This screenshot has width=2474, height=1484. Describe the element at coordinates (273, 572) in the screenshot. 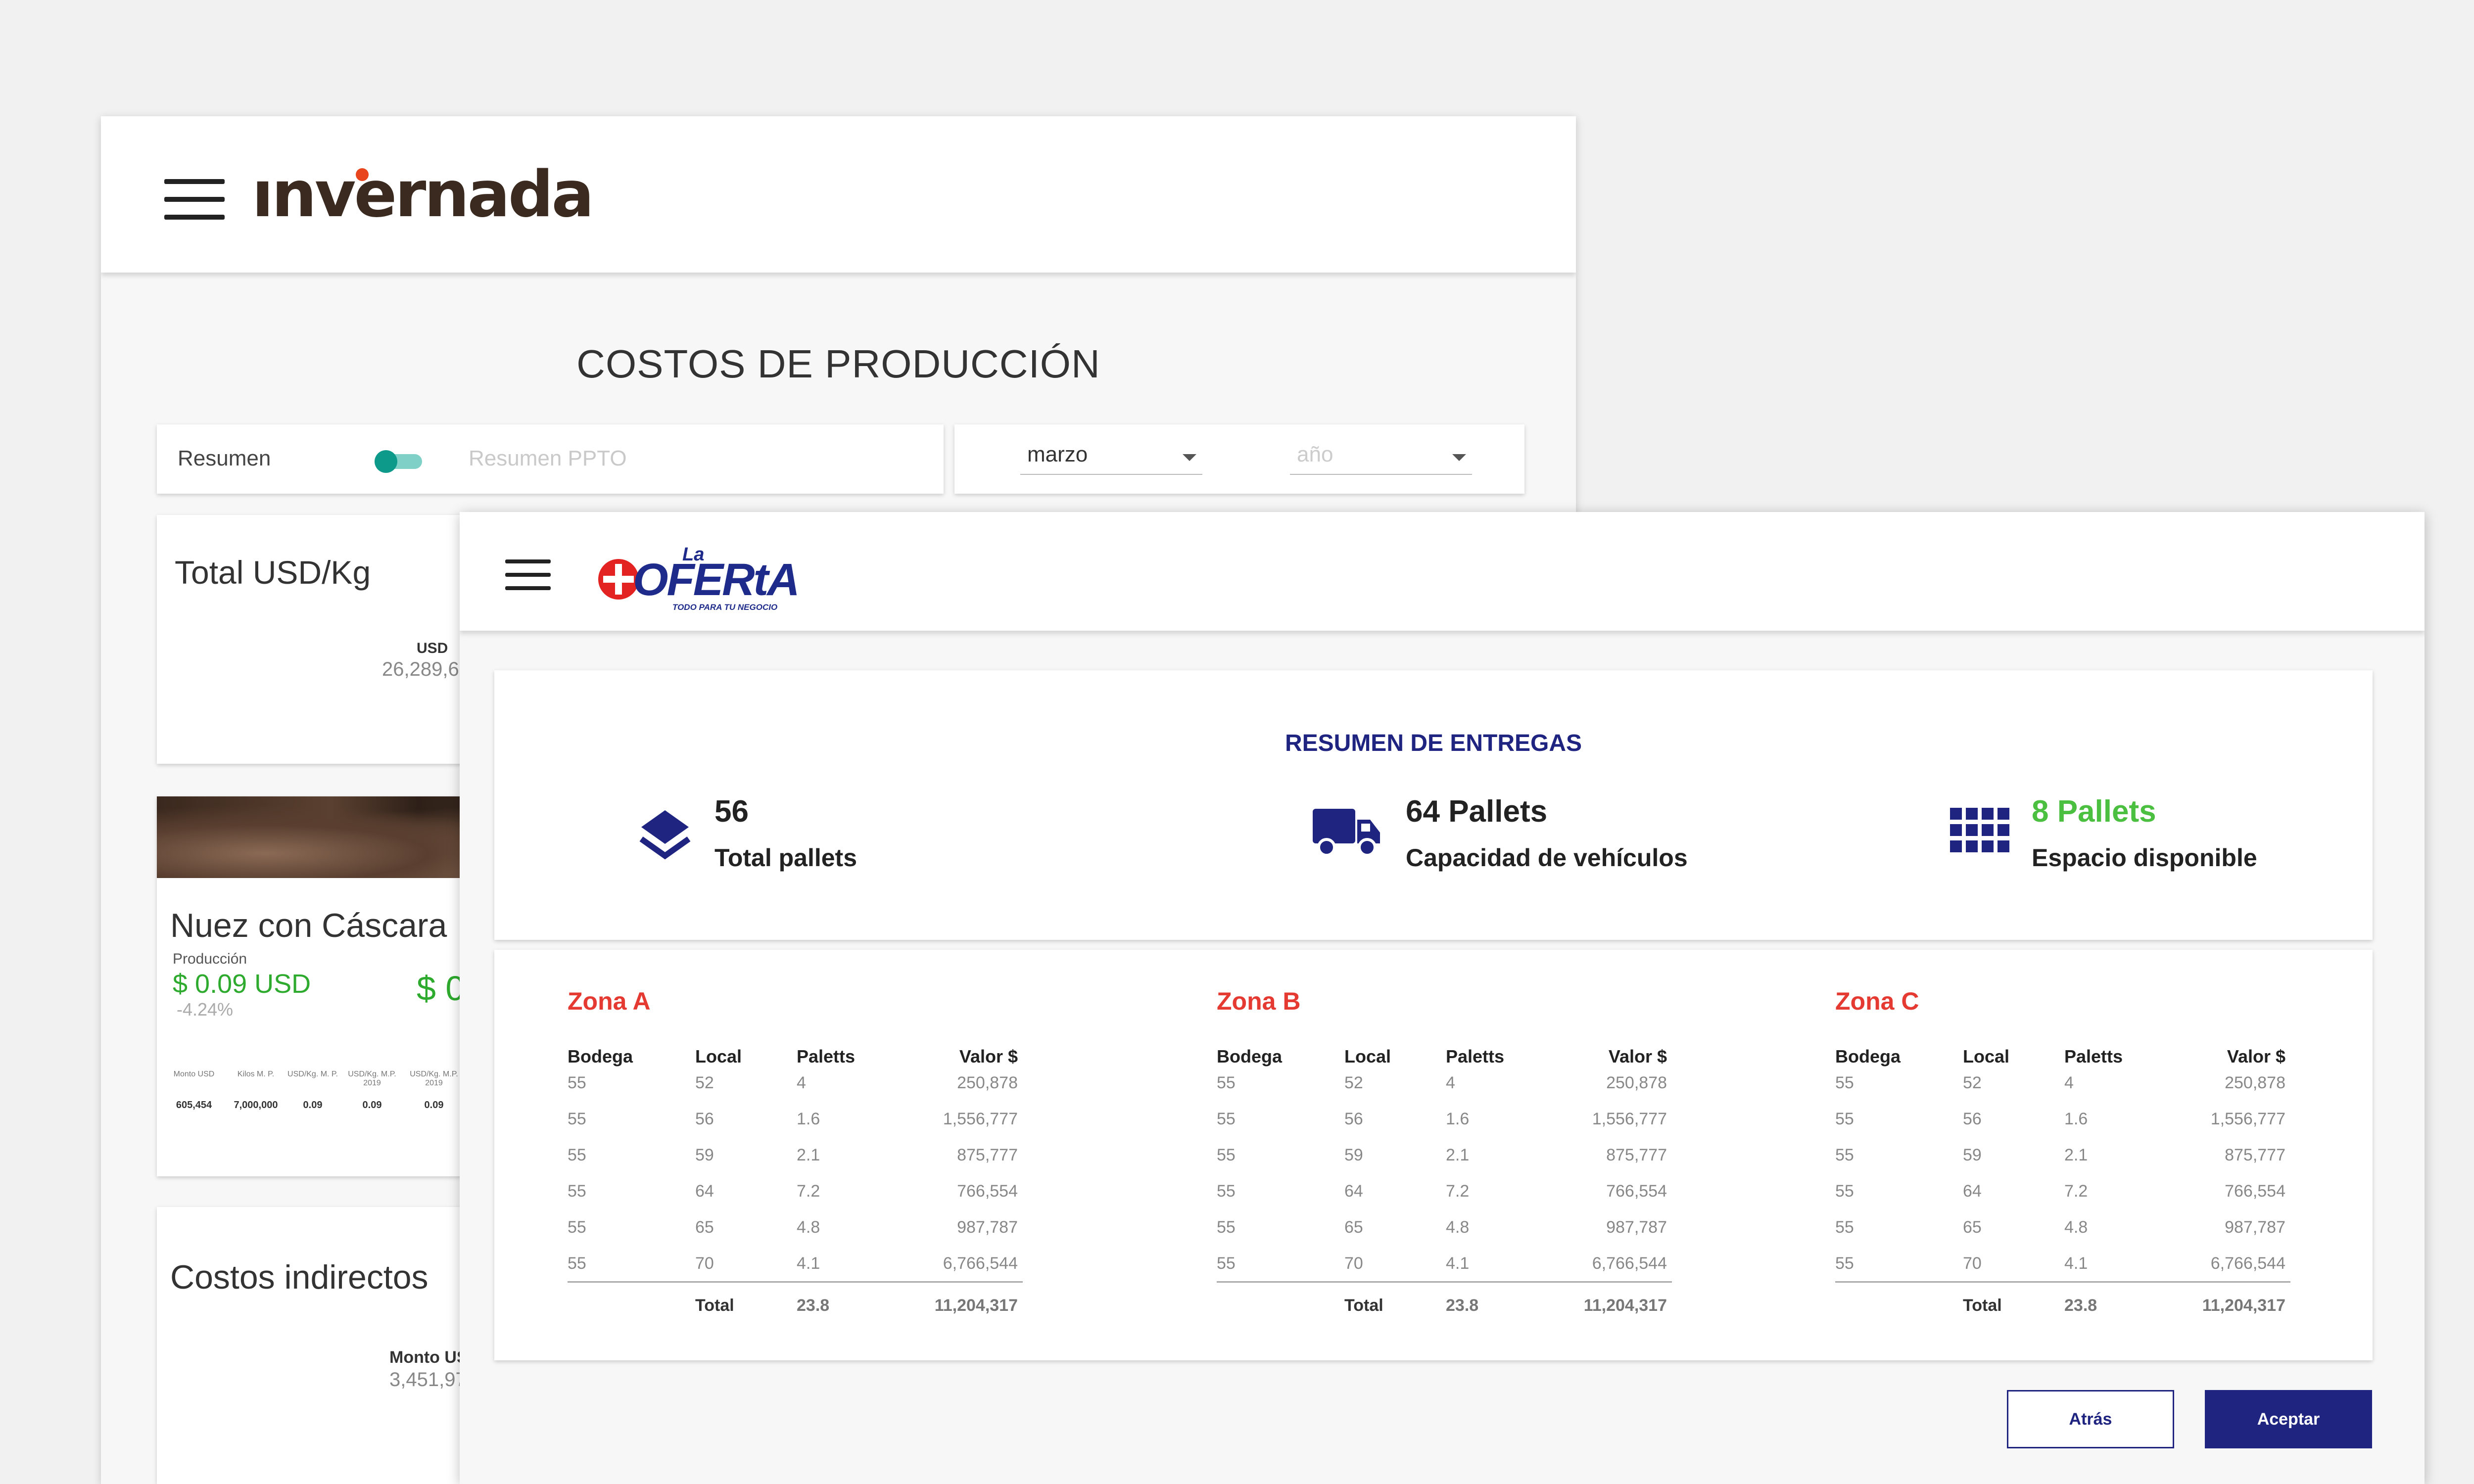

I see `card-title: Total USD/Kg` at that location.